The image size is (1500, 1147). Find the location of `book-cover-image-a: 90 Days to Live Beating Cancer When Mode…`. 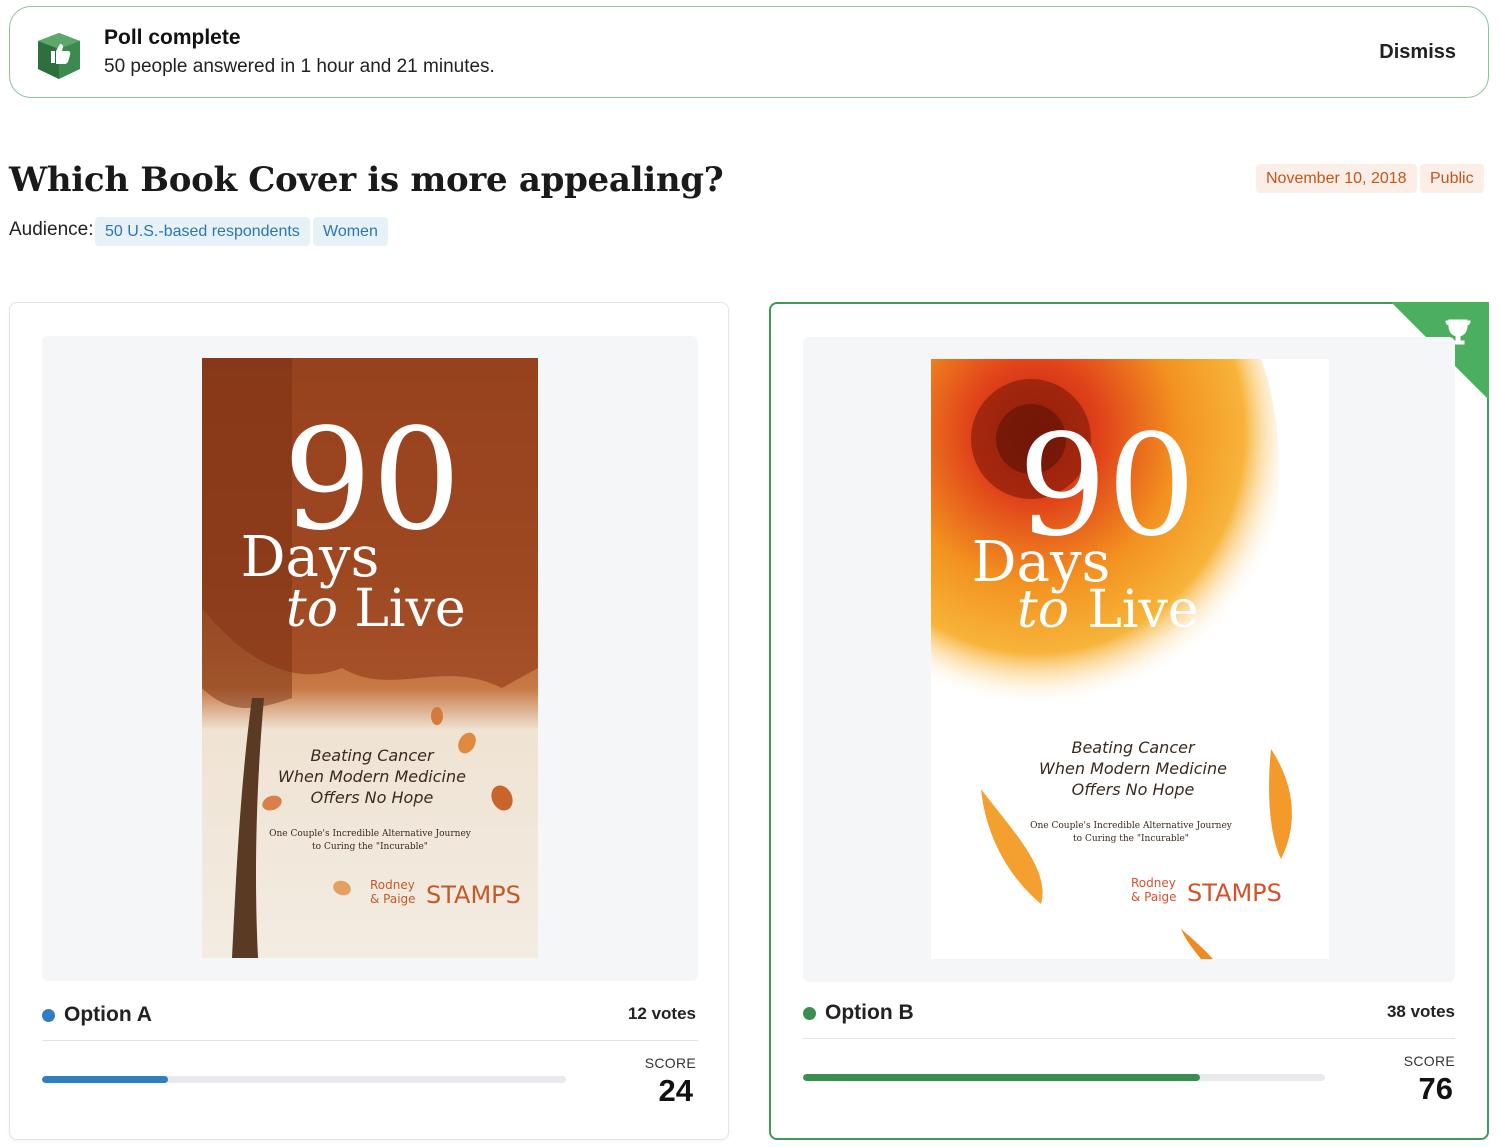

book-cover-image-a: 90 Days to Live Beating Cancer When Mode… is located at coordinates (370, 658).